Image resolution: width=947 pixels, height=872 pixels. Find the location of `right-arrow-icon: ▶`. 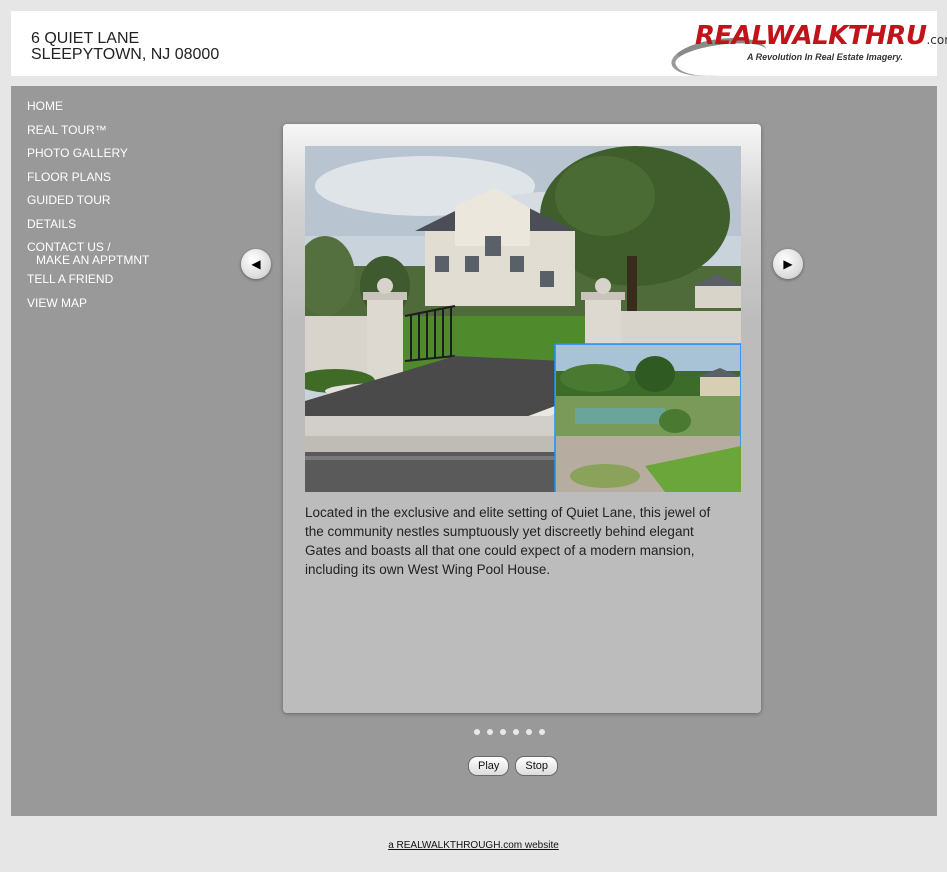

right-arrow-icon: ▶ is located at coordinates (788, 264).